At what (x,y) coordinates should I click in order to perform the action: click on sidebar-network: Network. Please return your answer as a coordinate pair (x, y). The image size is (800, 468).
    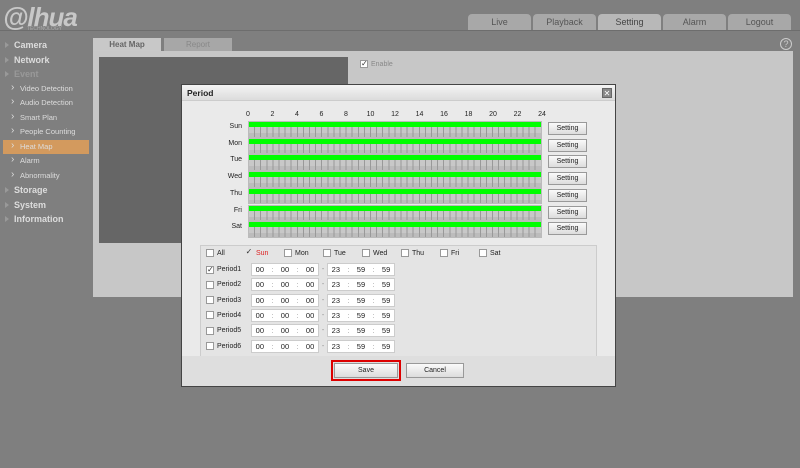
    Looking at the image, I should click on (46, 60).